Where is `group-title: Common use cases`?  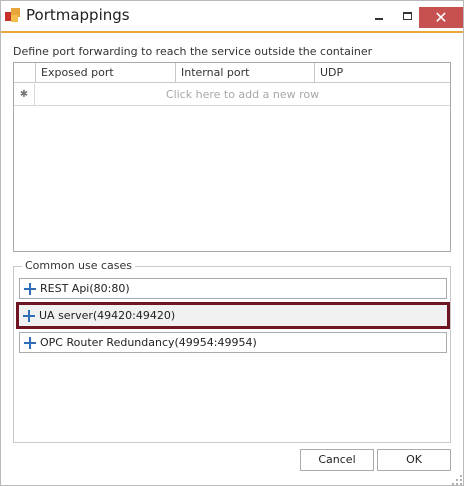 group-title: Common use cases is located at coordinates (79, 265).